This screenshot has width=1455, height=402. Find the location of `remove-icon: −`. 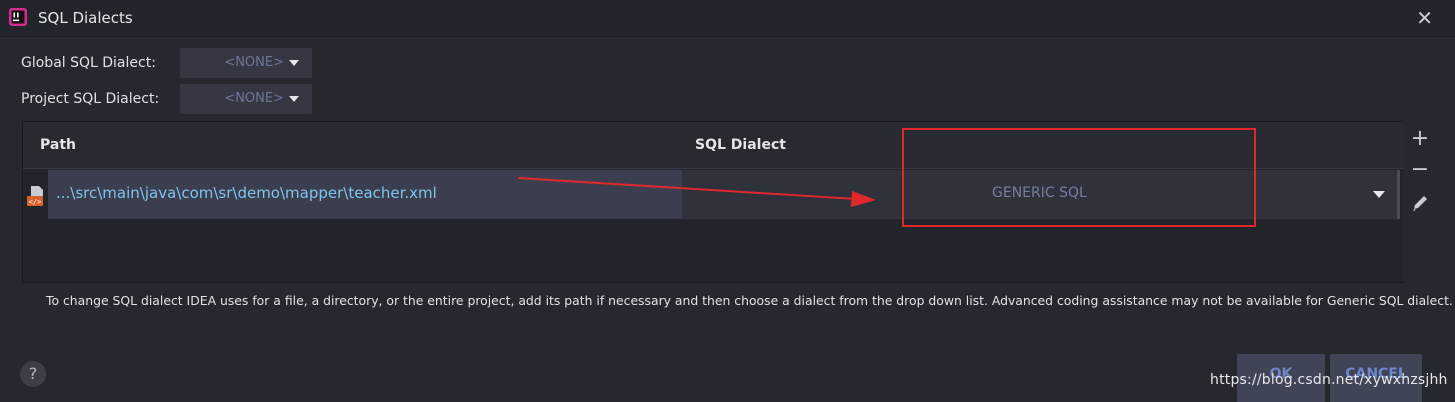

remove-icon: − is located at coordinates (1420, 170).